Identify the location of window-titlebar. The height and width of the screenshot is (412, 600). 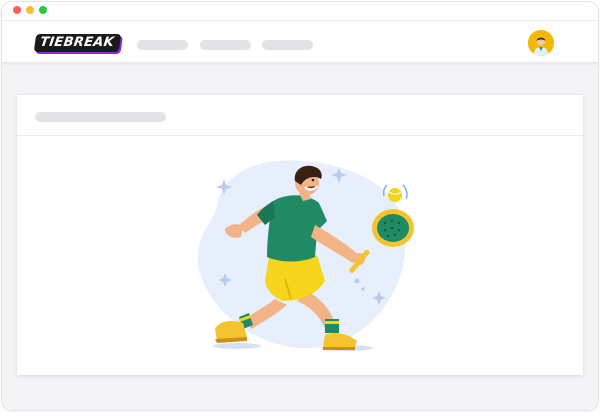
(300, 11).